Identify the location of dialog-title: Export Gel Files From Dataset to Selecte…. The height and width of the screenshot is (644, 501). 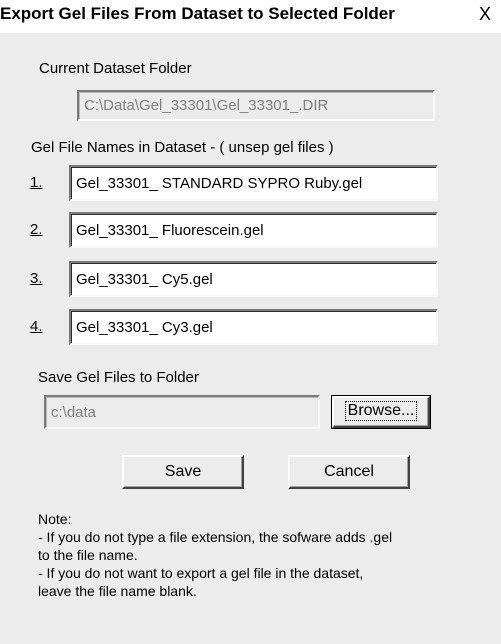
(197, 13).